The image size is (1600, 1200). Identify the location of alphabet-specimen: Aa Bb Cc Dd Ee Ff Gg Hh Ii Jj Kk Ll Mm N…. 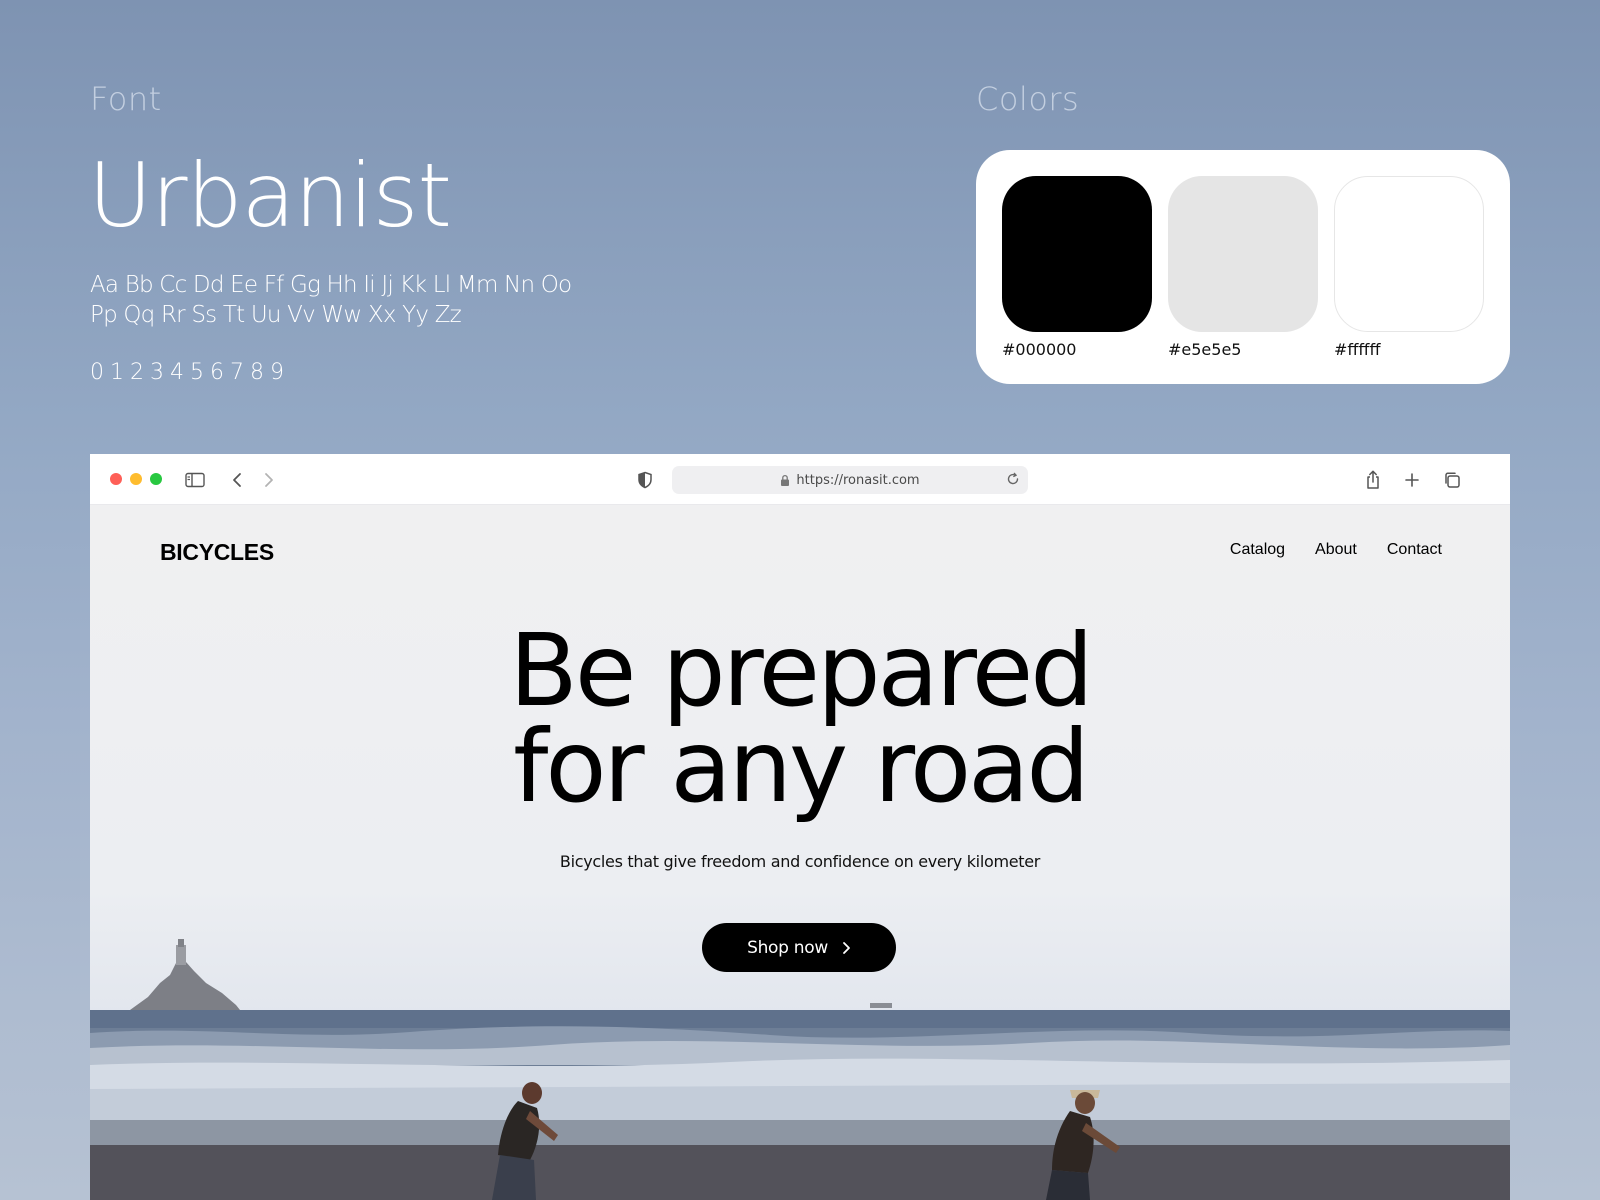
(340, 300).